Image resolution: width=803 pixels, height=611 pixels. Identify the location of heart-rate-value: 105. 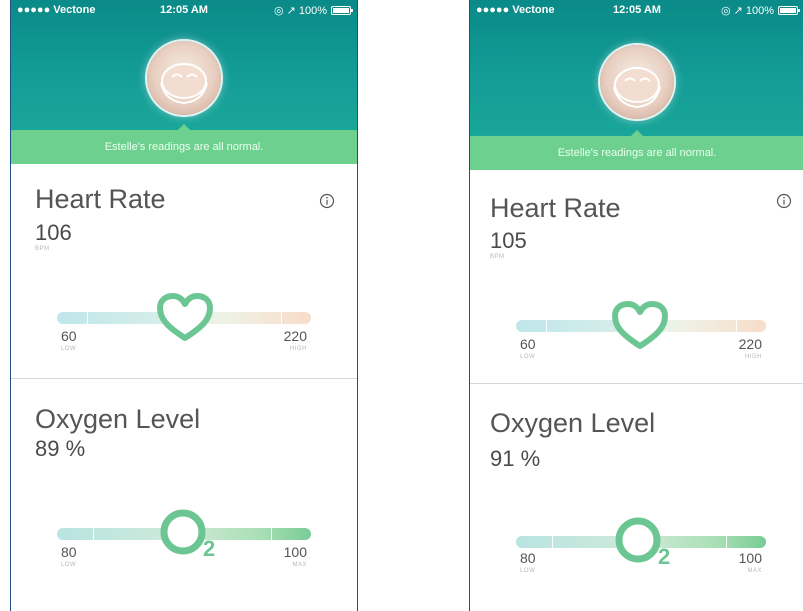
(508, 240).